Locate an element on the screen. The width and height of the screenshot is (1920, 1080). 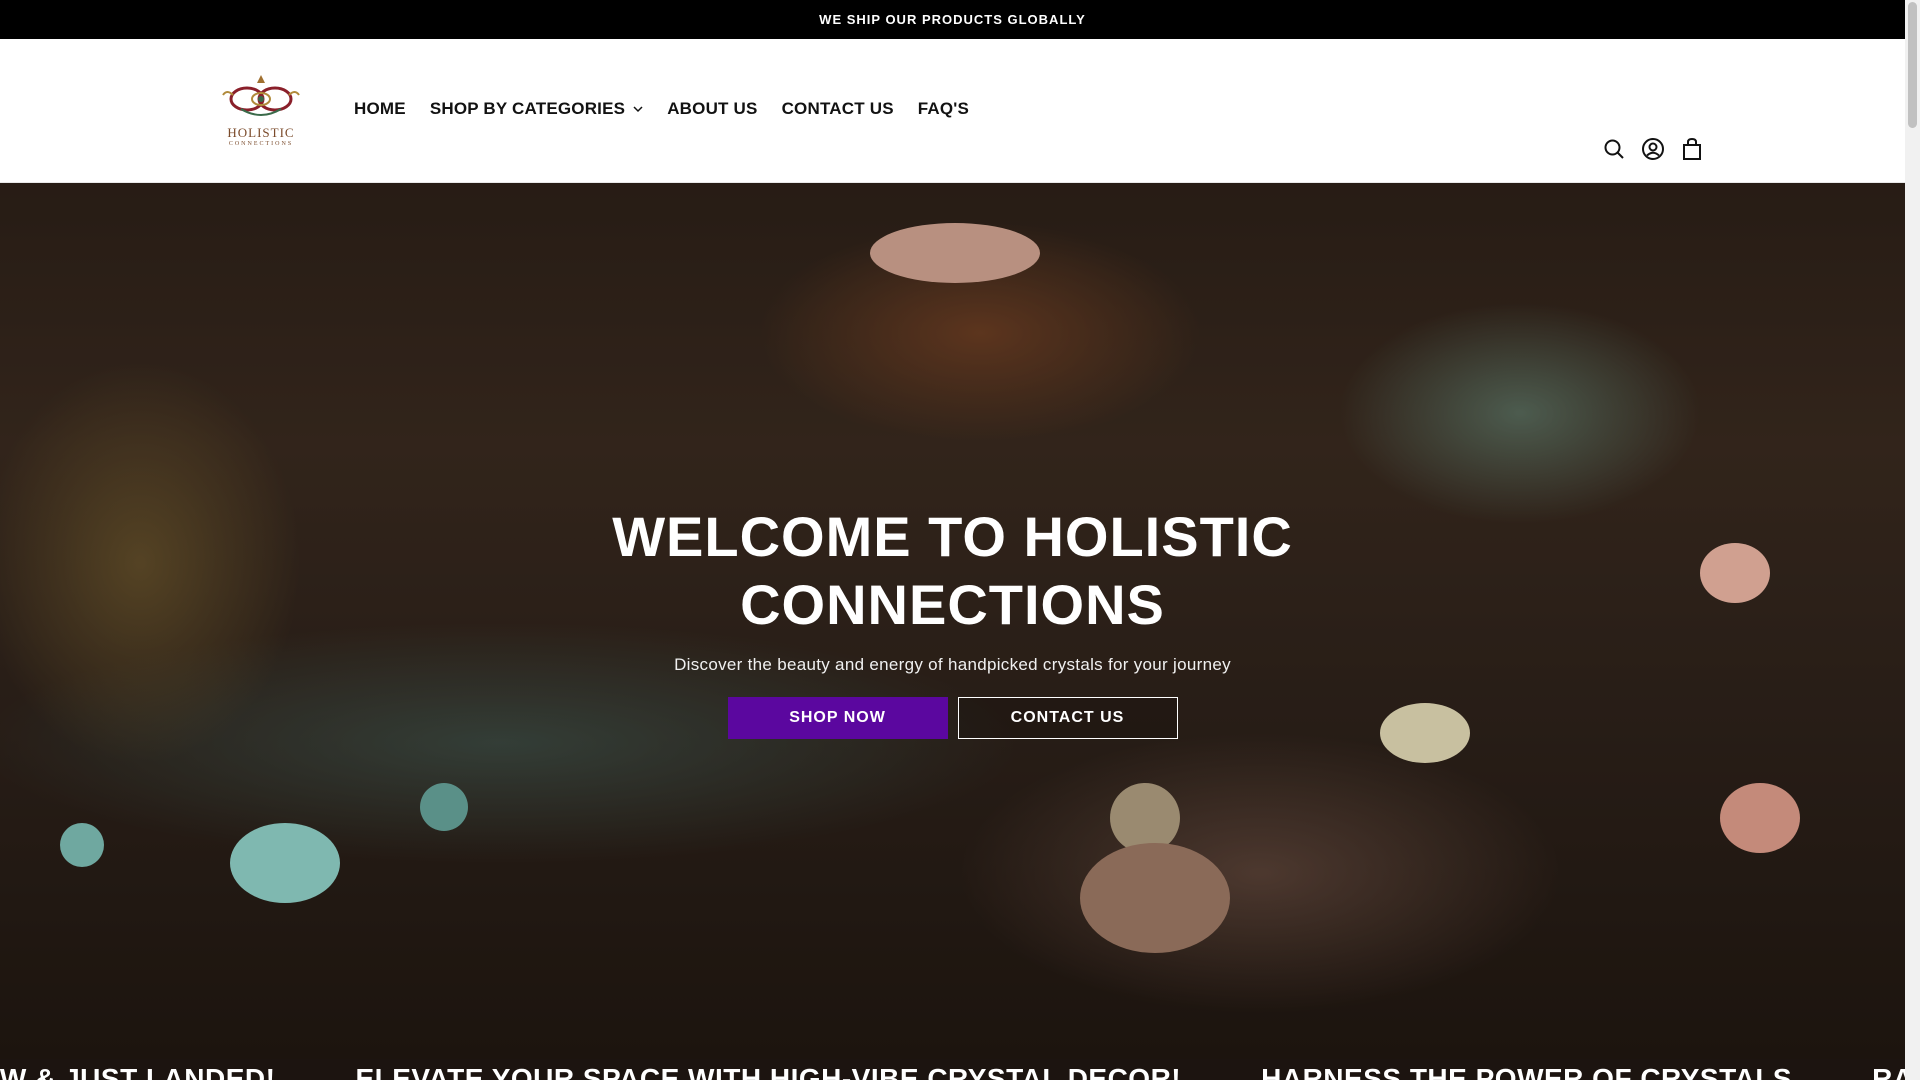
nav-home: HOME is located at coordinates (380, 109).